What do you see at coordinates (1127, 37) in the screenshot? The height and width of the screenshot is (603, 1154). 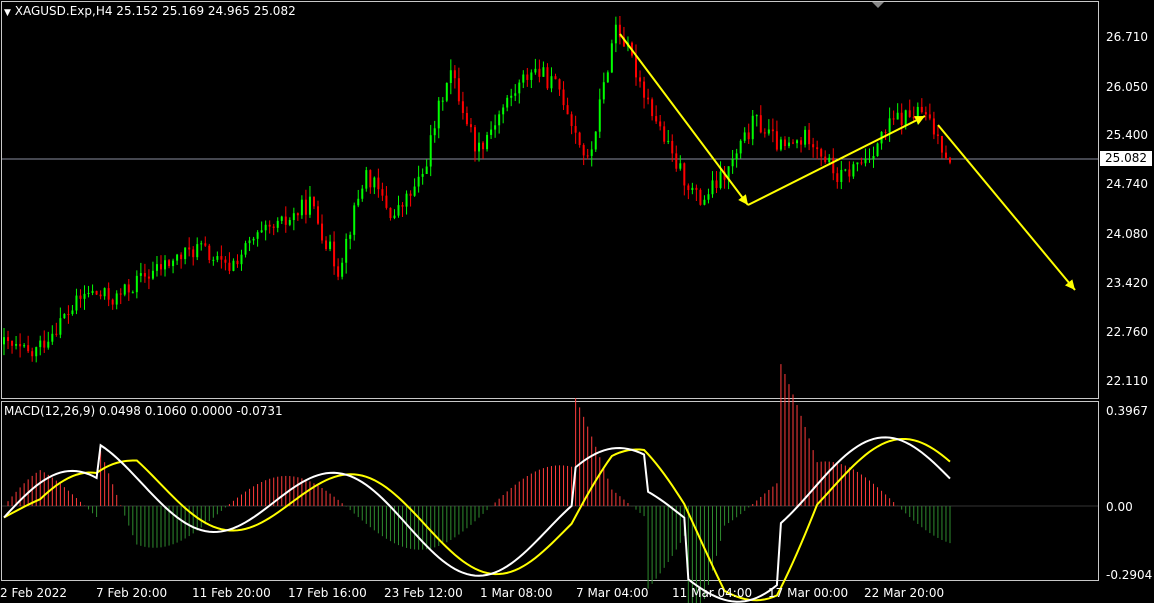 I see `price-tick-label: 26.710` at bounding box center [1127, 37].